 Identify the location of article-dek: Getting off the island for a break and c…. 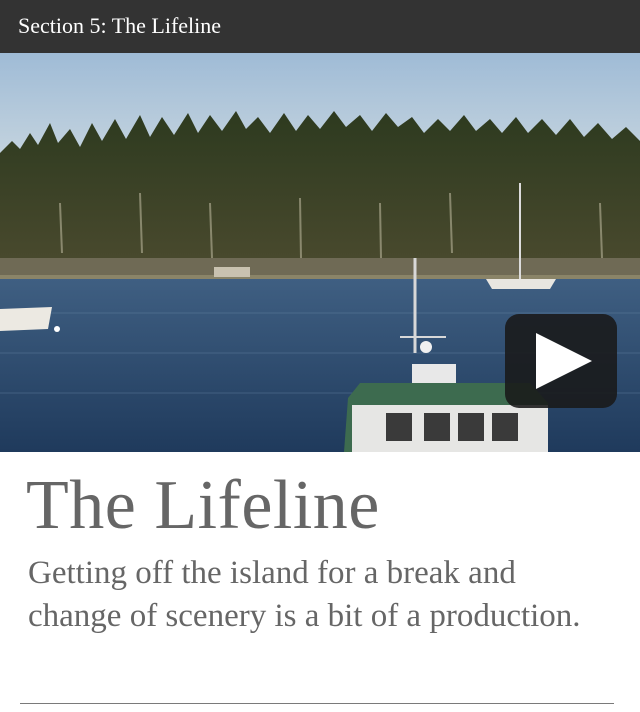
(304, 594).